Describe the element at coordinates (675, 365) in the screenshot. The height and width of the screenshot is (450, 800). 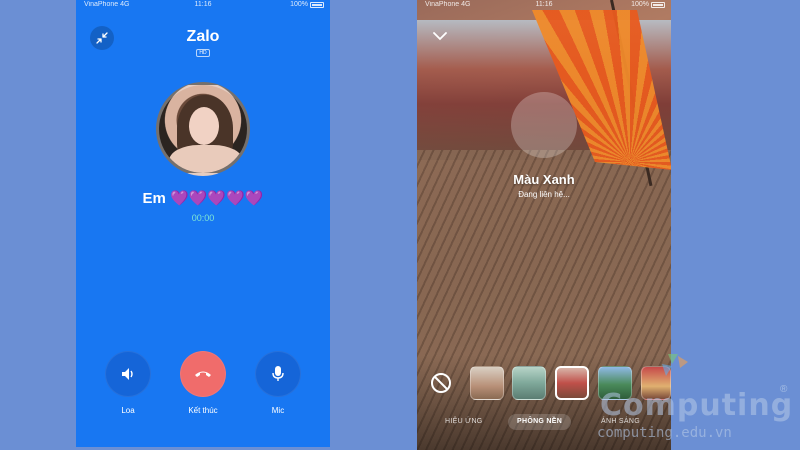
I see `watermark-logo-icon` at that location.